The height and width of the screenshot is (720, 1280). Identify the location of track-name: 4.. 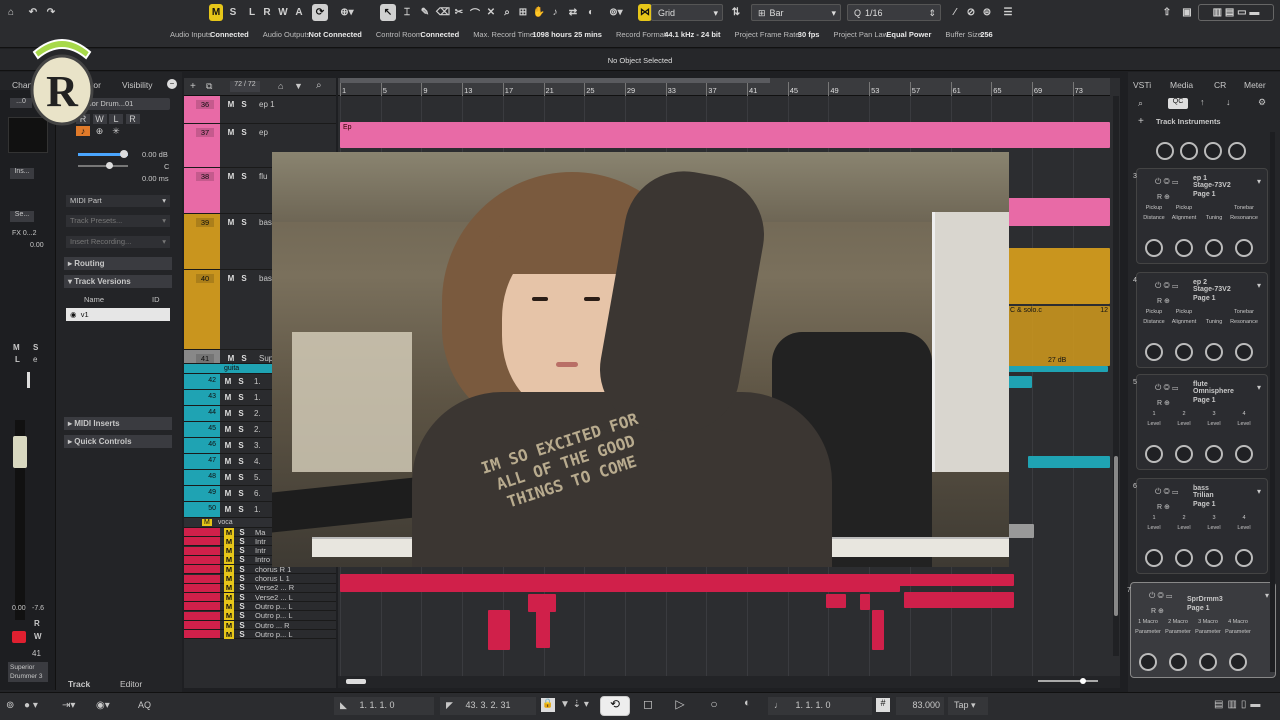
(257, 461).